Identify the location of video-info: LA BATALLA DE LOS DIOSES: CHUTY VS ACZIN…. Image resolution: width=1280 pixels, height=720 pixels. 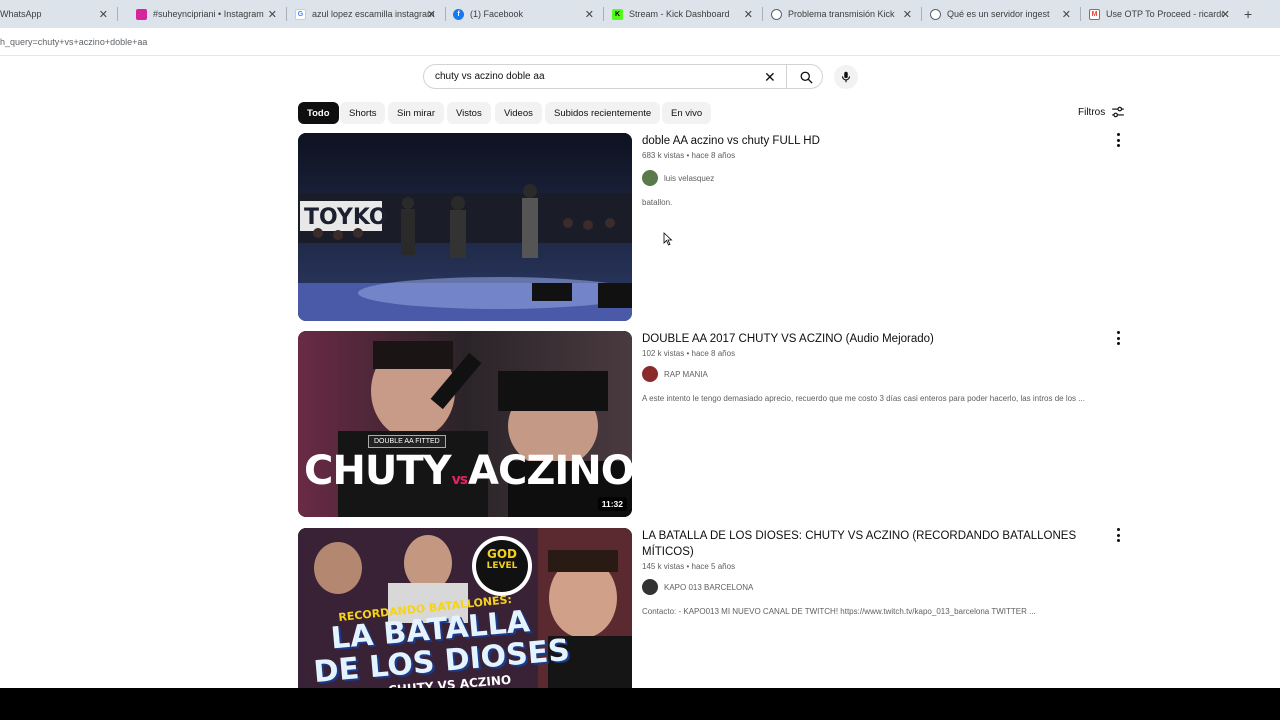
(877, 572).